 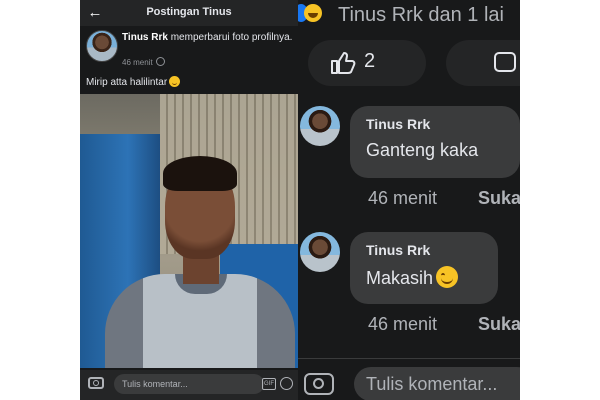 I want to click on page-title: Postingan Tinus, so click(x=189, y=12).